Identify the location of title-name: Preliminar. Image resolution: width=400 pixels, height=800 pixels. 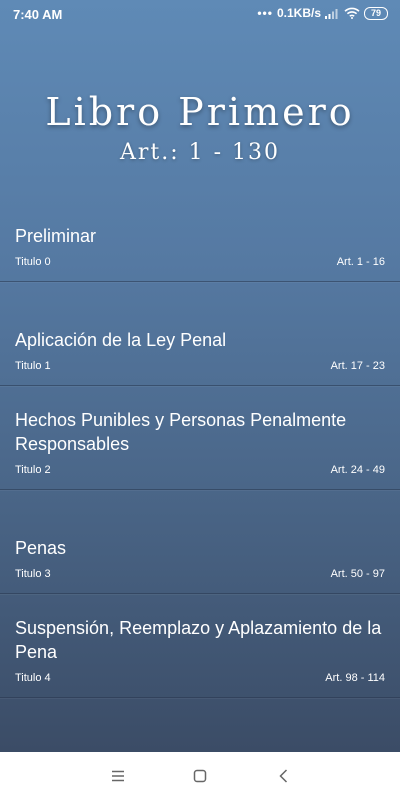
(56, 236).